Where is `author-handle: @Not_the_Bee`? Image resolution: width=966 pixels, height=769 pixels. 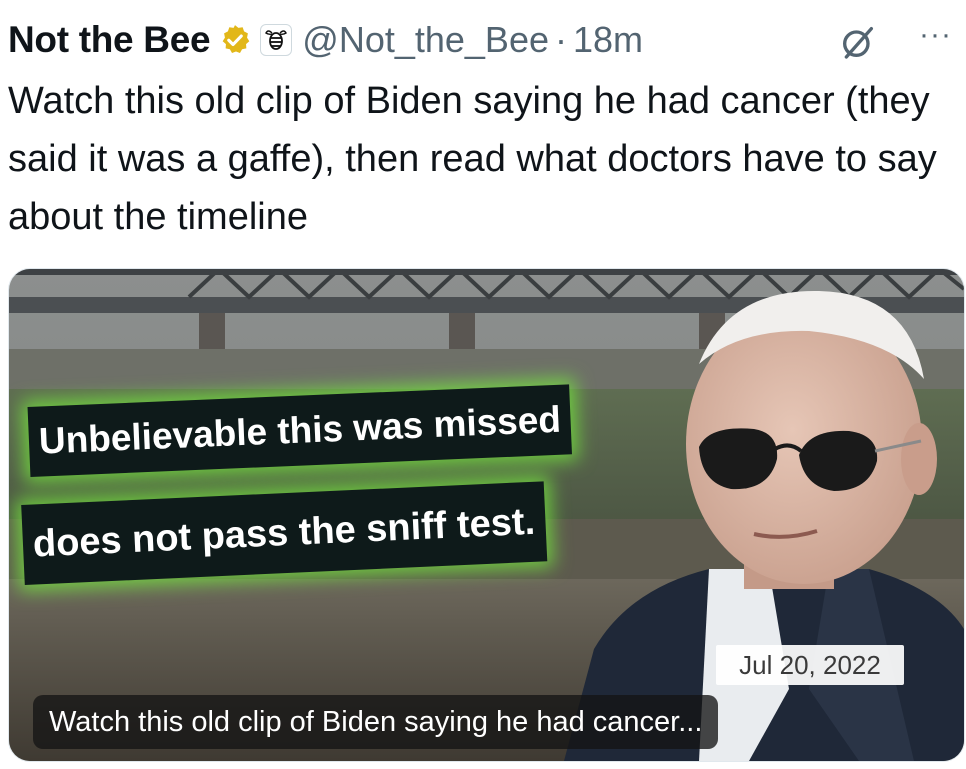
author-handle: @Not_the_Bee is located at coordinates (425, 40).